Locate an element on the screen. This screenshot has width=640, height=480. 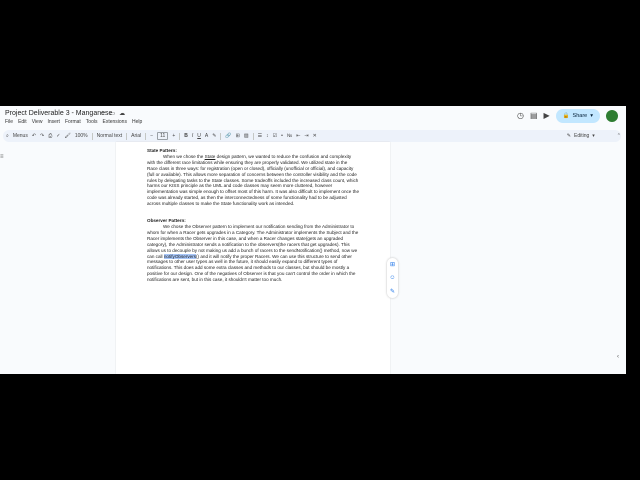
indent-decrease-icon: ⇤ is located at coordinates (298, 136).